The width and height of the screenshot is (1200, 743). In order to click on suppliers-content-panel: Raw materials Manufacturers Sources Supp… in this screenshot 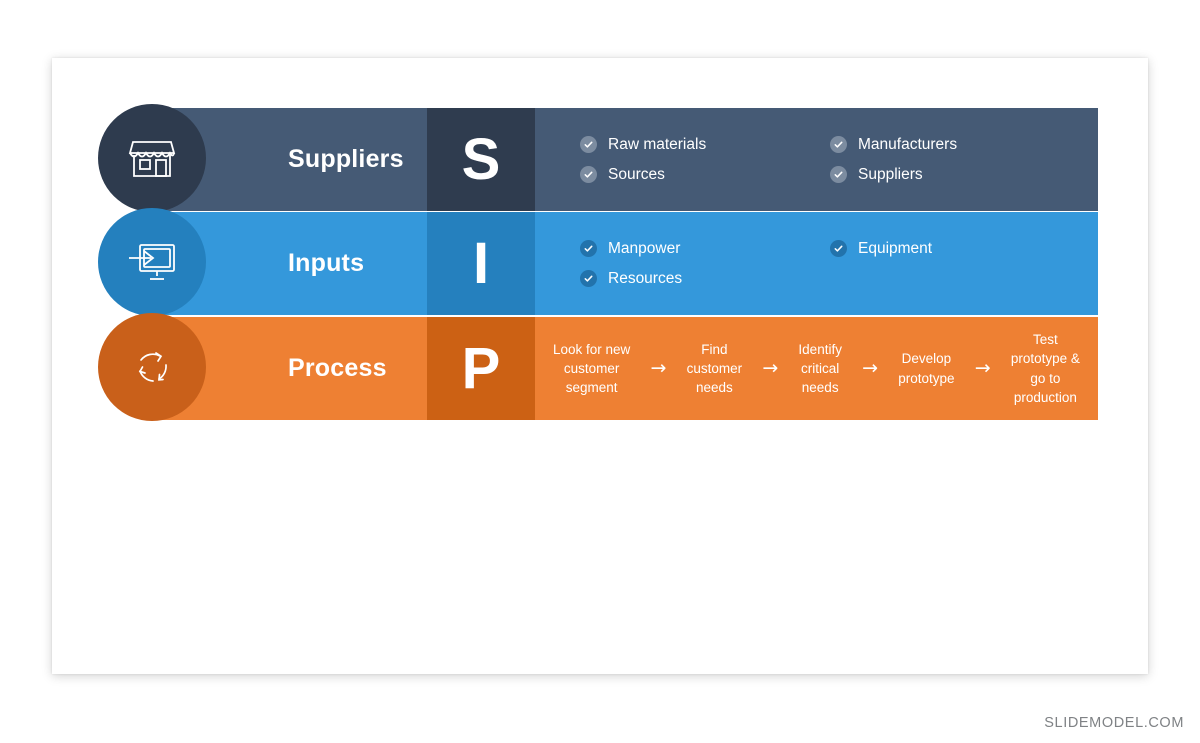, I will do `click(816, 159)`.